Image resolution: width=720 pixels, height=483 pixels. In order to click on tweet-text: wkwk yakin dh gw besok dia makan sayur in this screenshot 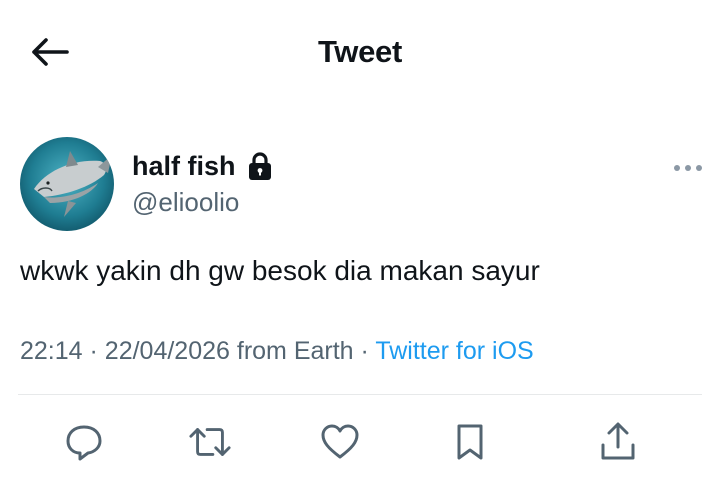, I will do `click(280, 270)`.